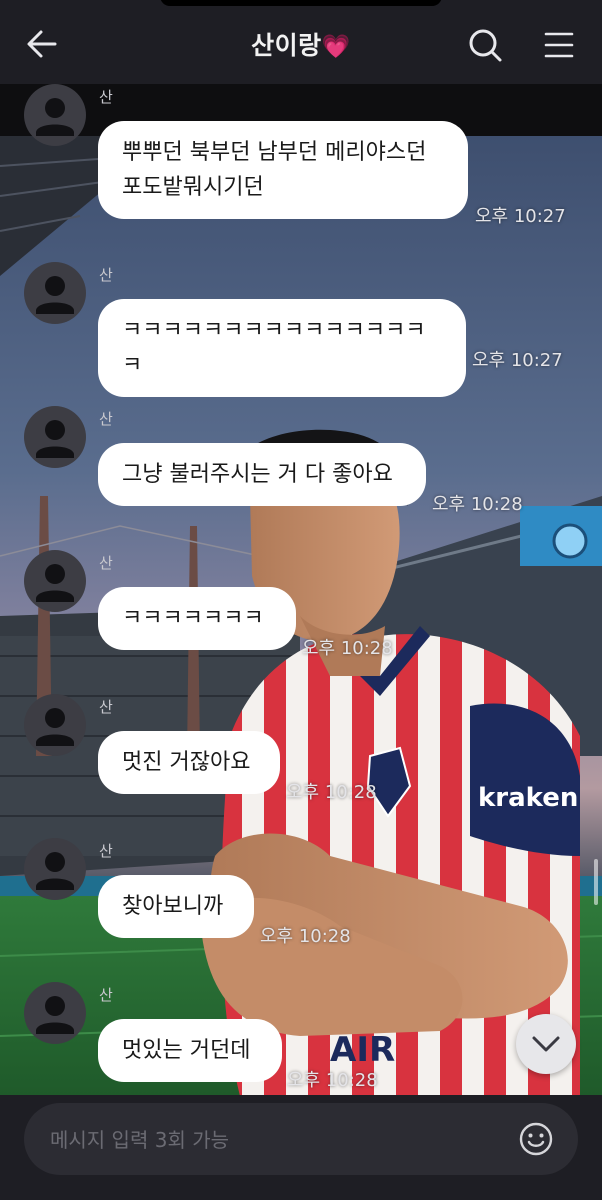 The image size is (602, 1200). I want to click on message-bubble: 그냥 불러주시는 거 다 좋아요, so click(262, 474).